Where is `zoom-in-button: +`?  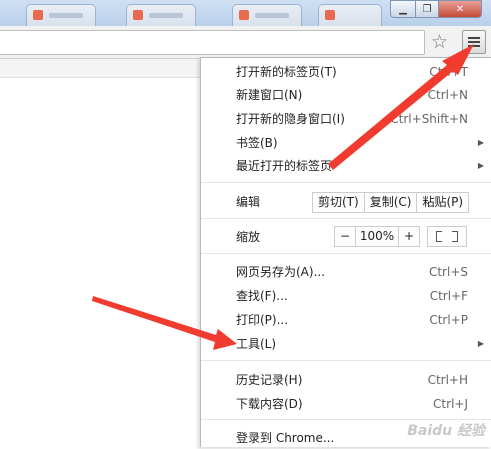
zoom-in-button: + is located at coordinates (409, 236).